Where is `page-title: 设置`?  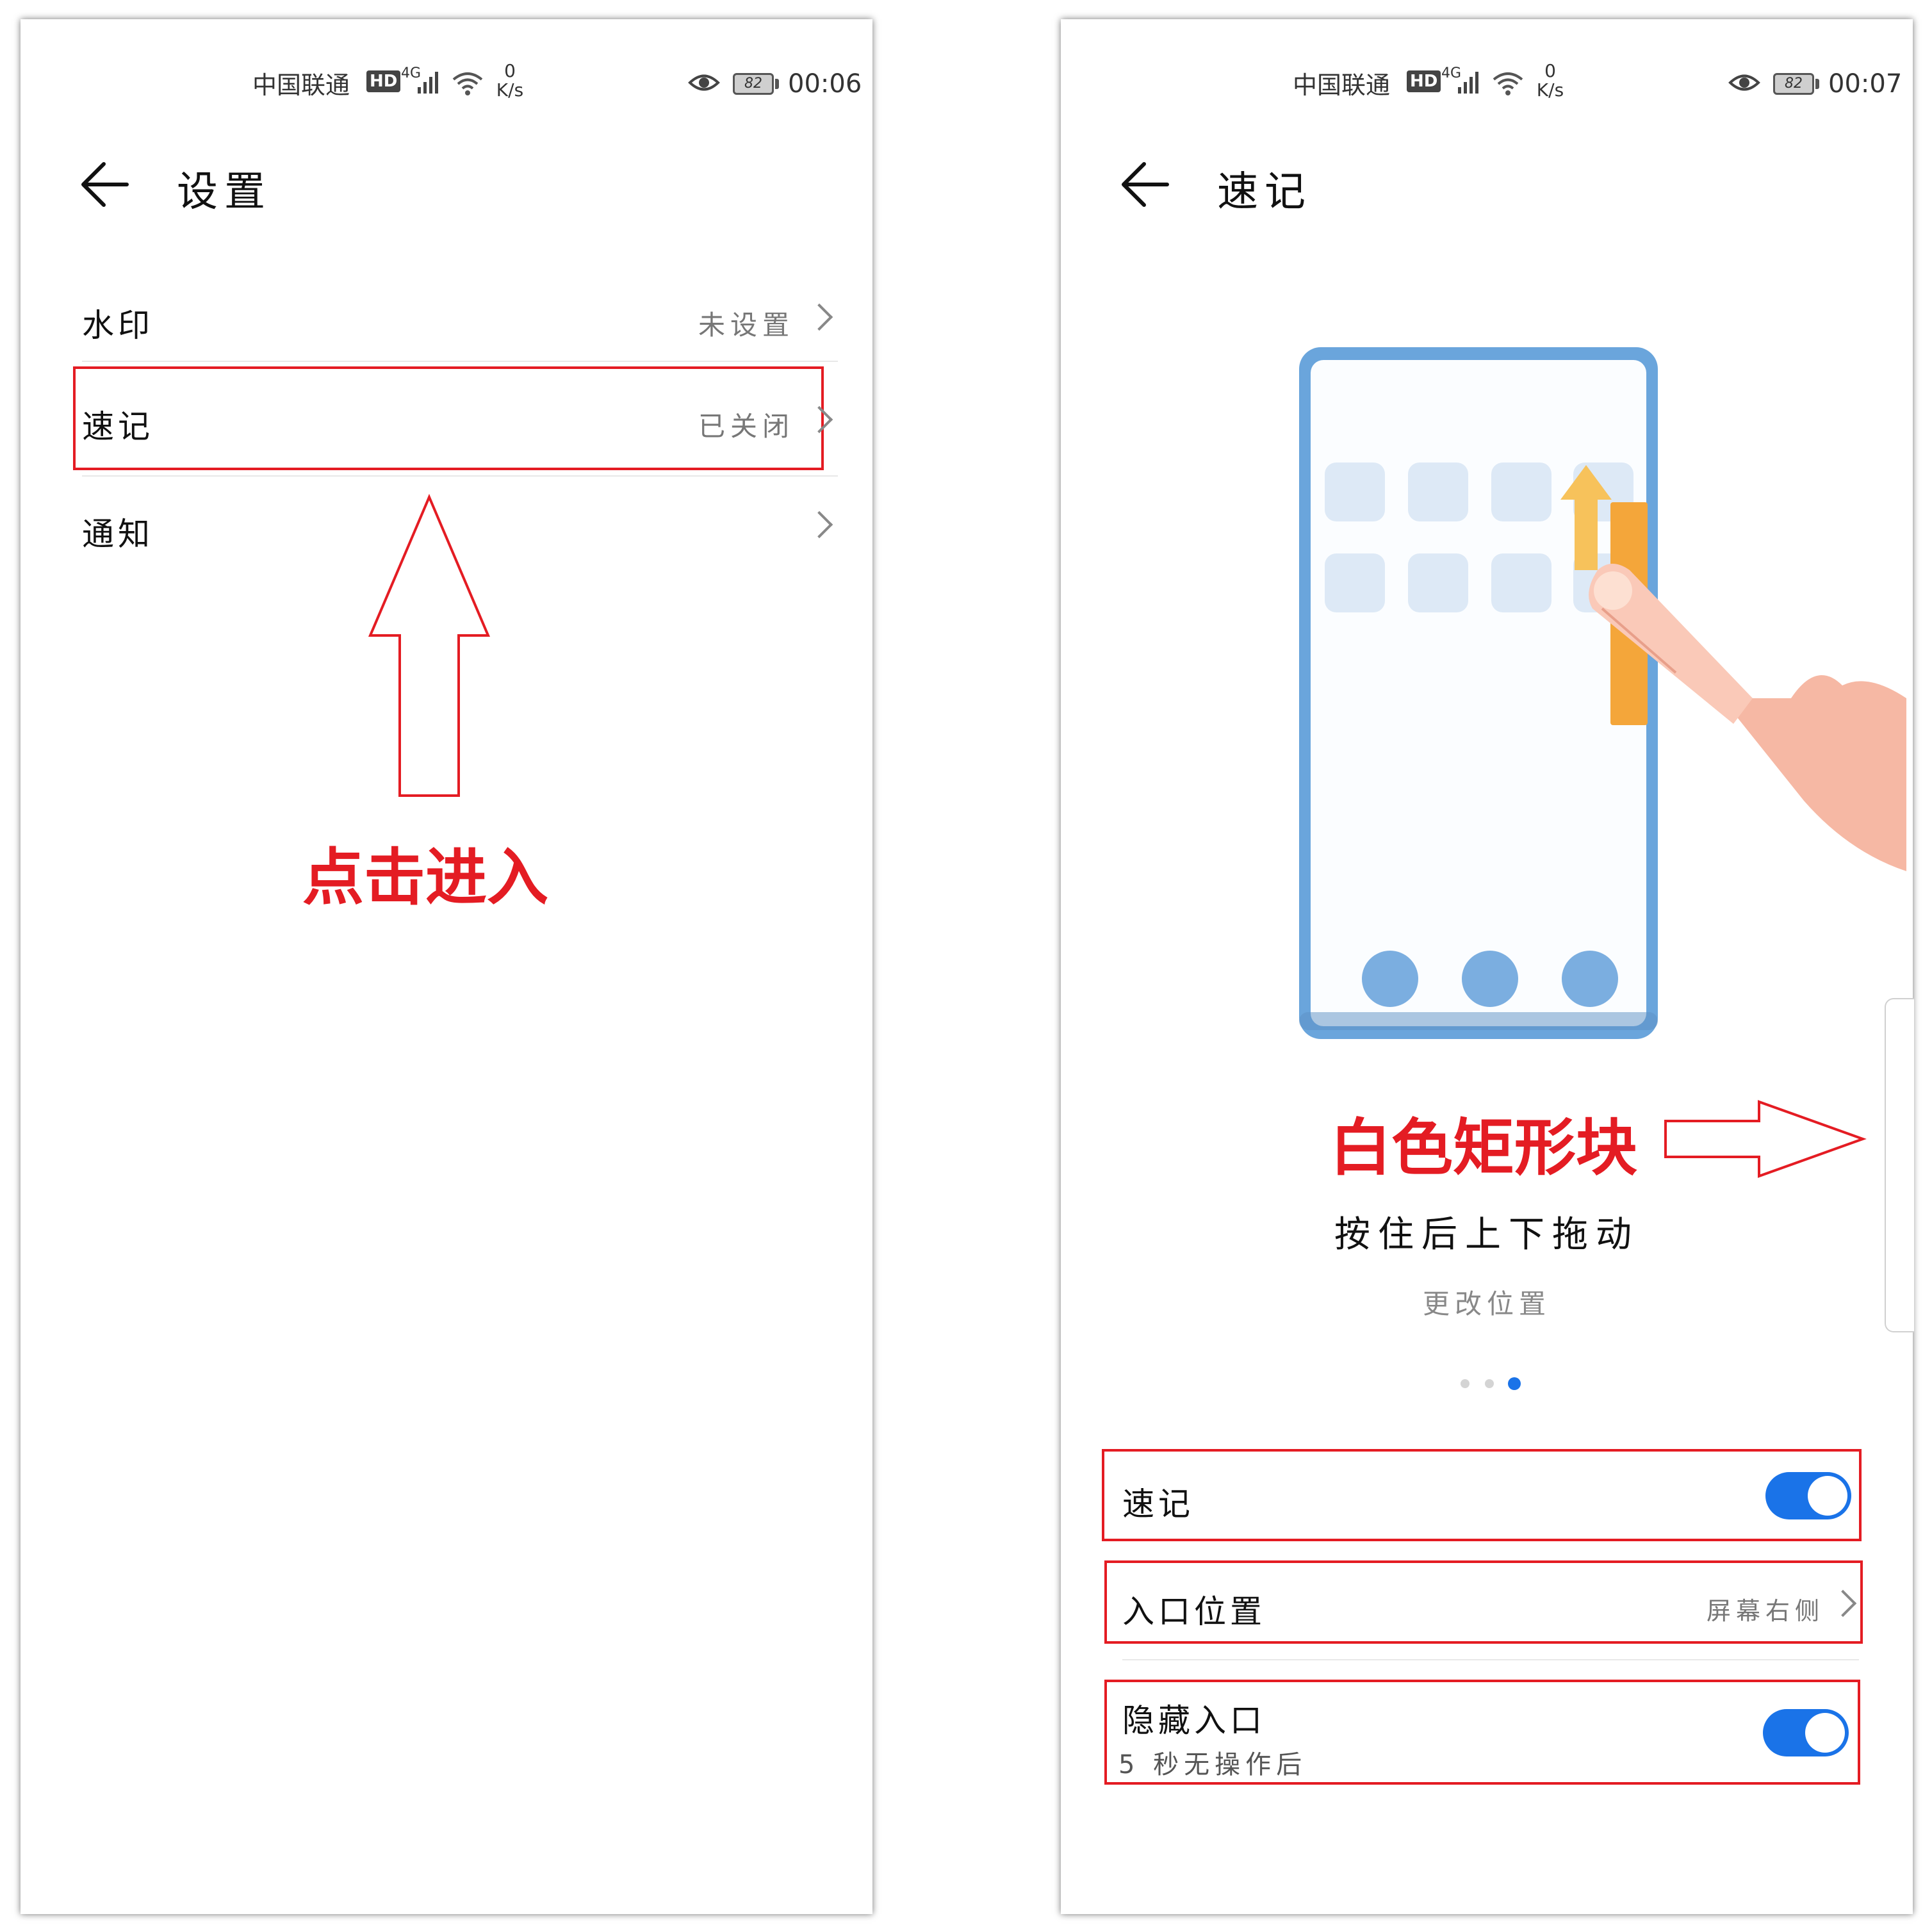
page-title: 设置 is located at coordinates (224, 192).